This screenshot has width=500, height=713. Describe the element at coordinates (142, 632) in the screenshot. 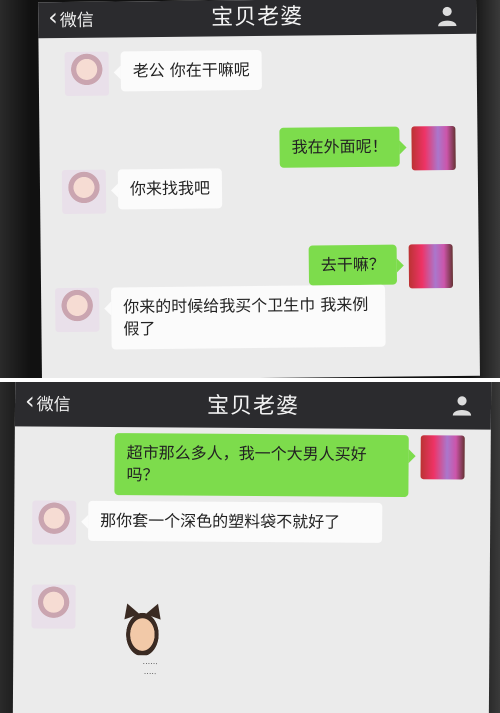

I see `sticker-face` at that location.